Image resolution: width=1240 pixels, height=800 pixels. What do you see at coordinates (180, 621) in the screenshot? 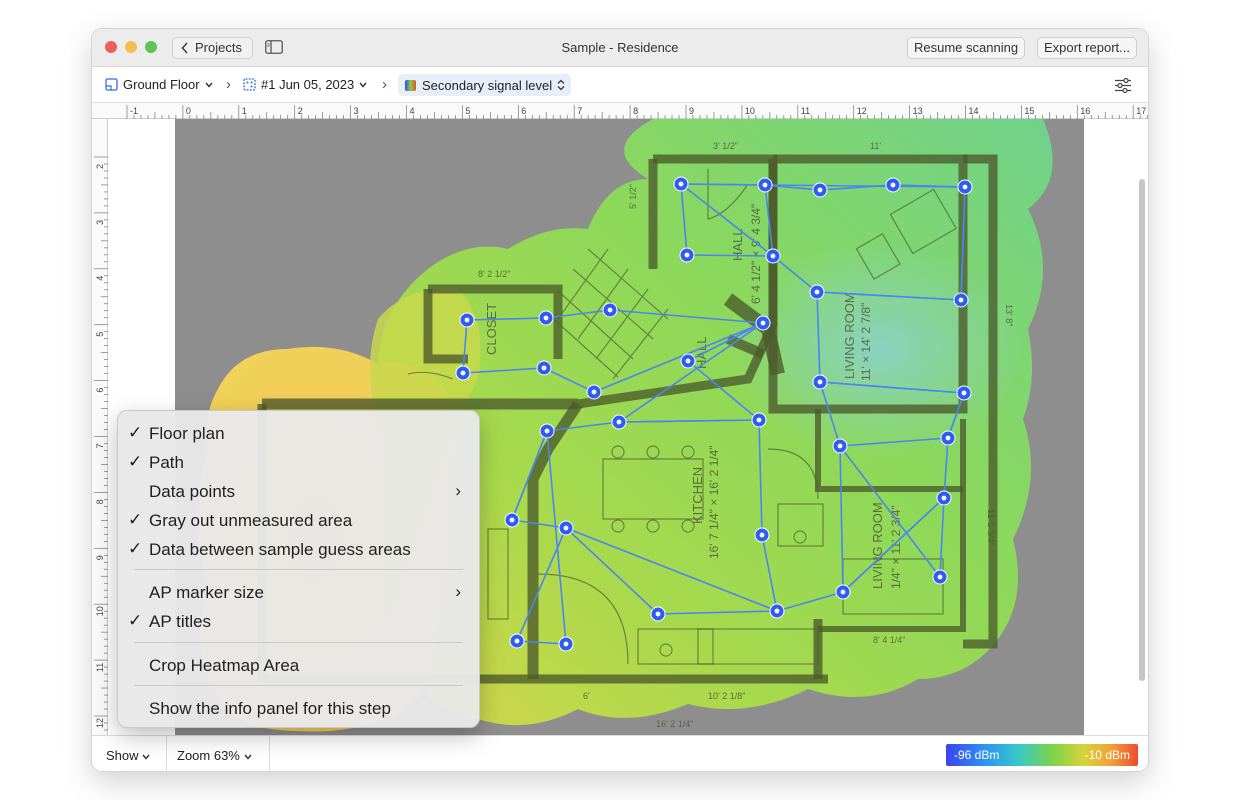
I see `menu-item-label: AP titles` at bounding box center [180, 621].